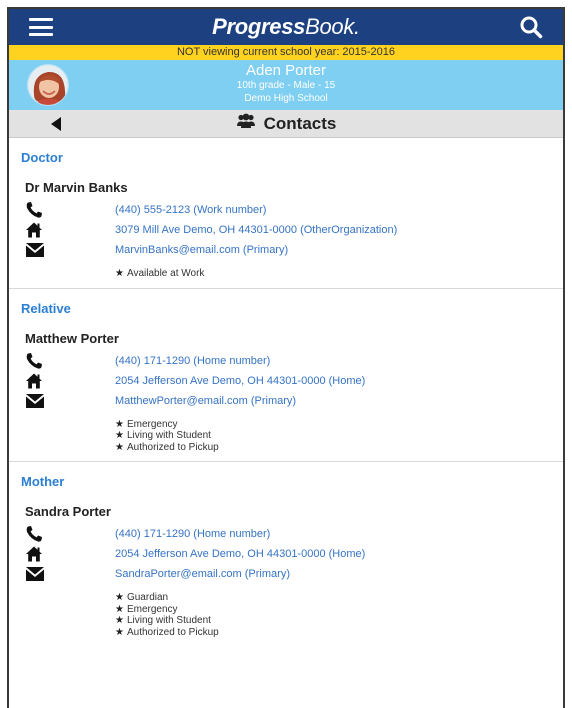  I want to click on student-name: Aden Porter, so click(286, 70).